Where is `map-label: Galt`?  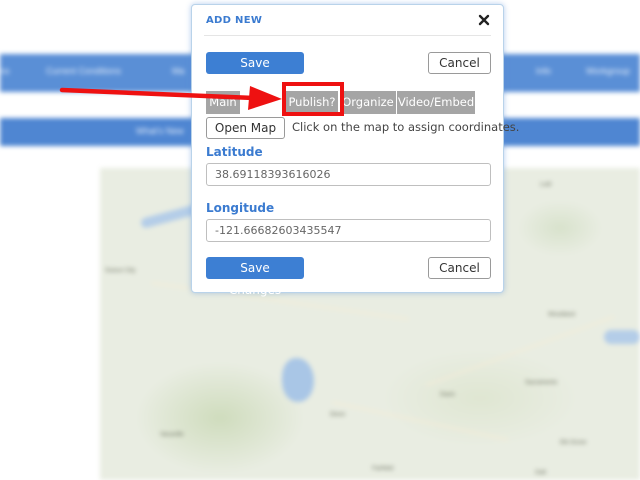
map-label: Galt is located at coordinates (541, 473).